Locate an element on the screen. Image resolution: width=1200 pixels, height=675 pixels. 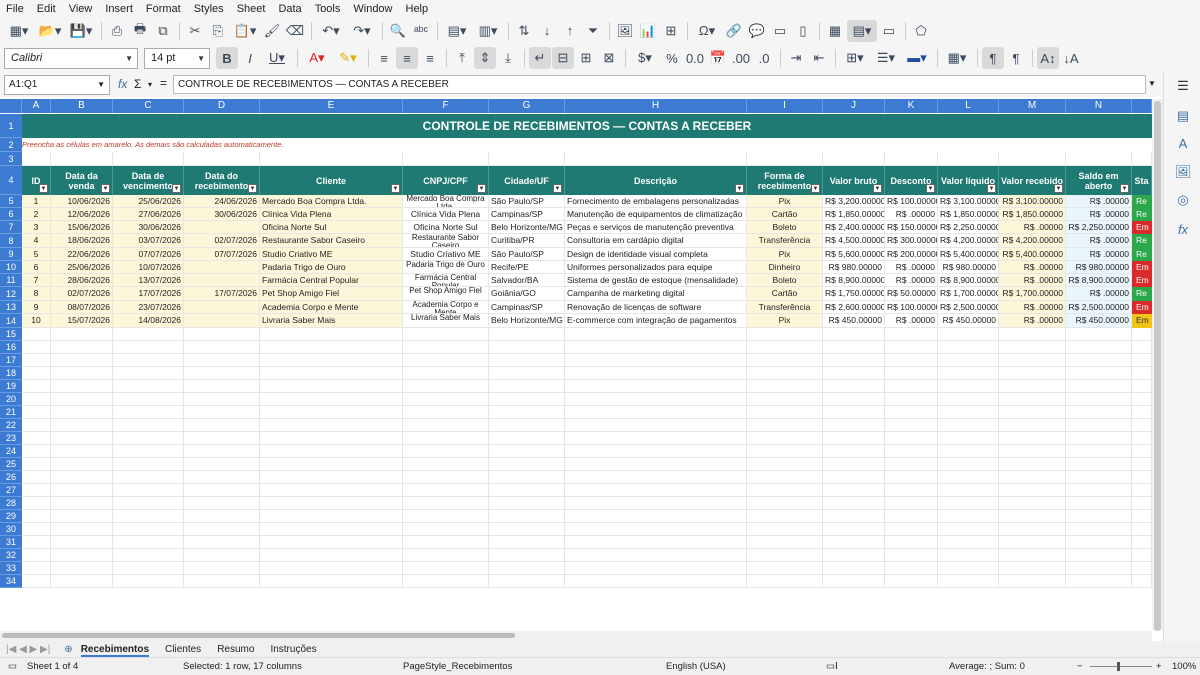
table-cell: Academia Corpo e Mente is located at coordinates (446, 307).